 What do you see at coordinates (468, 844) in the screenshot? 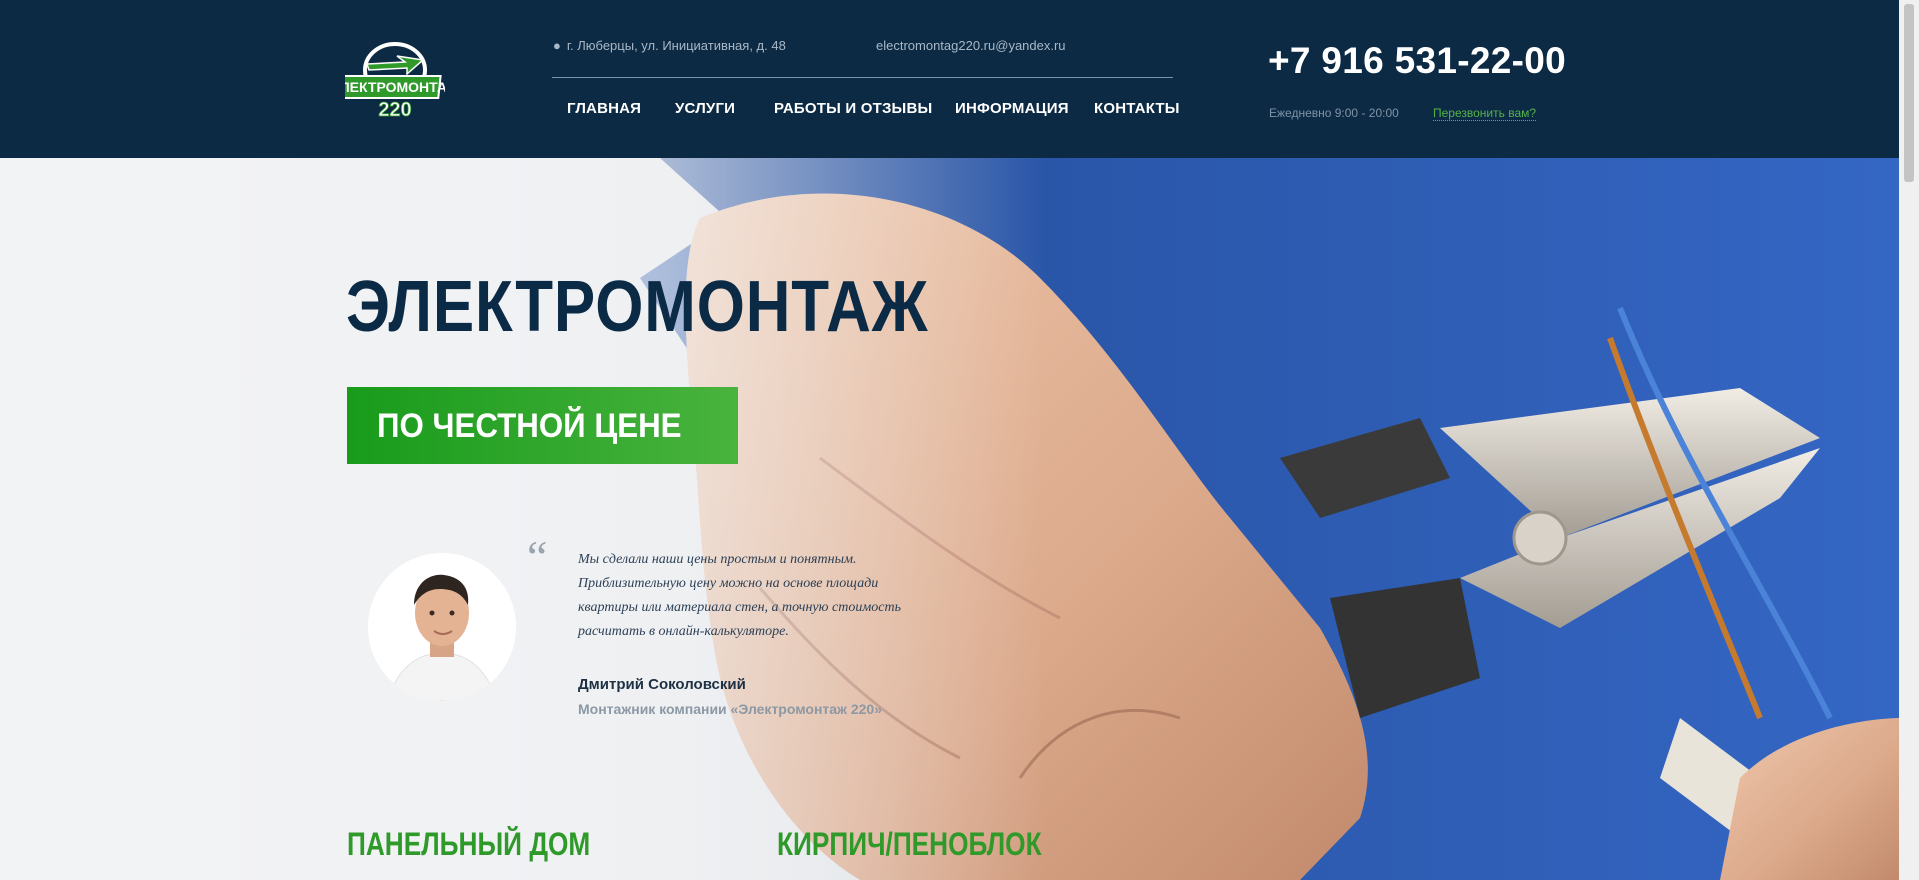
I see `category-panel-house: ПАНЕЛЬНЫЙ ДОМ` at bounding box center [468, 844].